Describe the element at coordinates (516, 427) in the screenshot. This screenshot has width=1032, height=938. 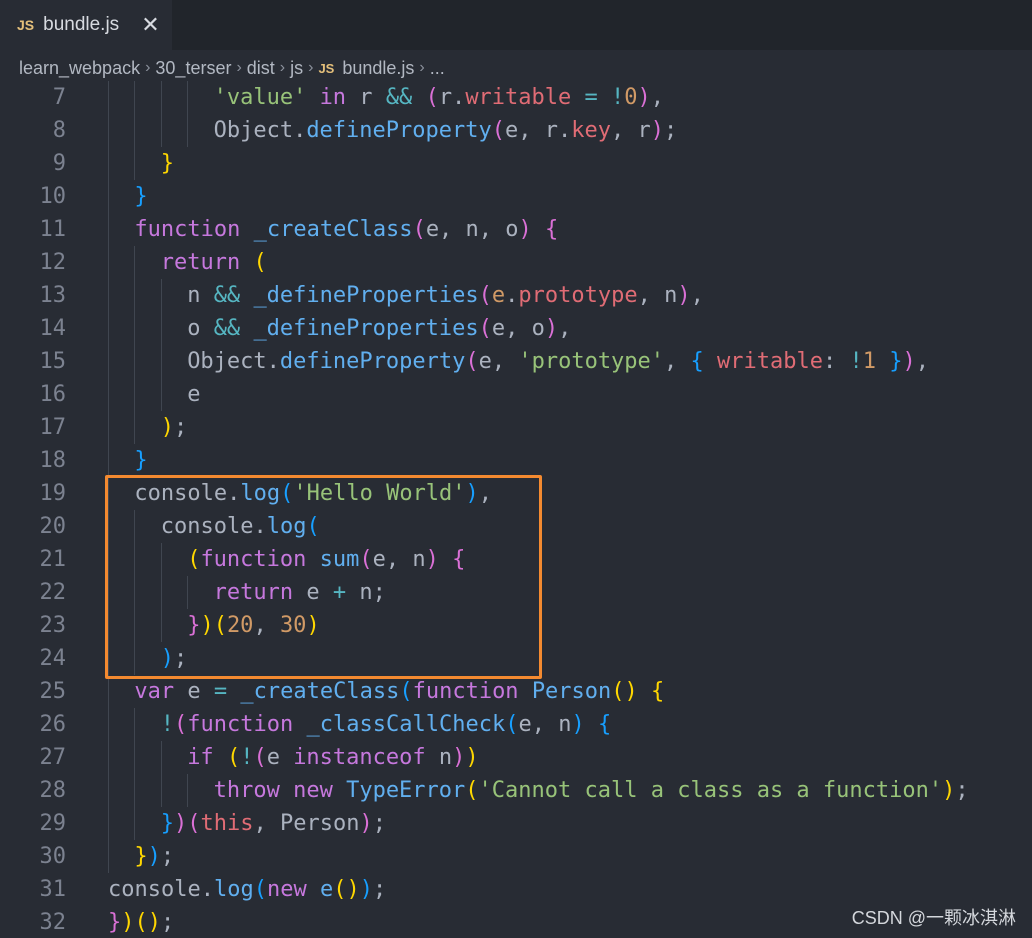
I see `code-line: 17);` at that location.